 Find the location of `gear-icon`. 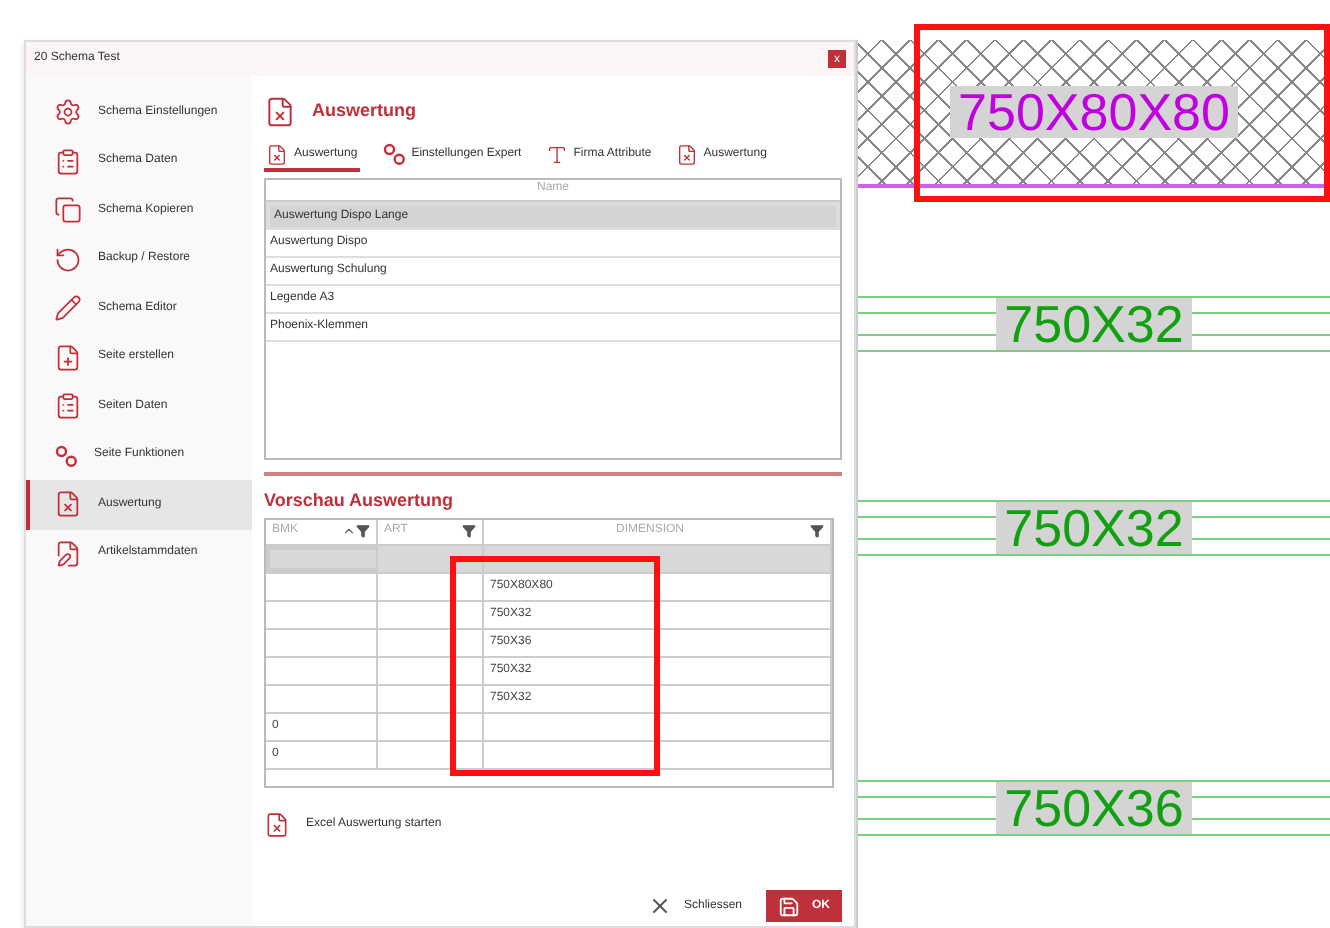

gear-icon is located at coordinates (68, 112).